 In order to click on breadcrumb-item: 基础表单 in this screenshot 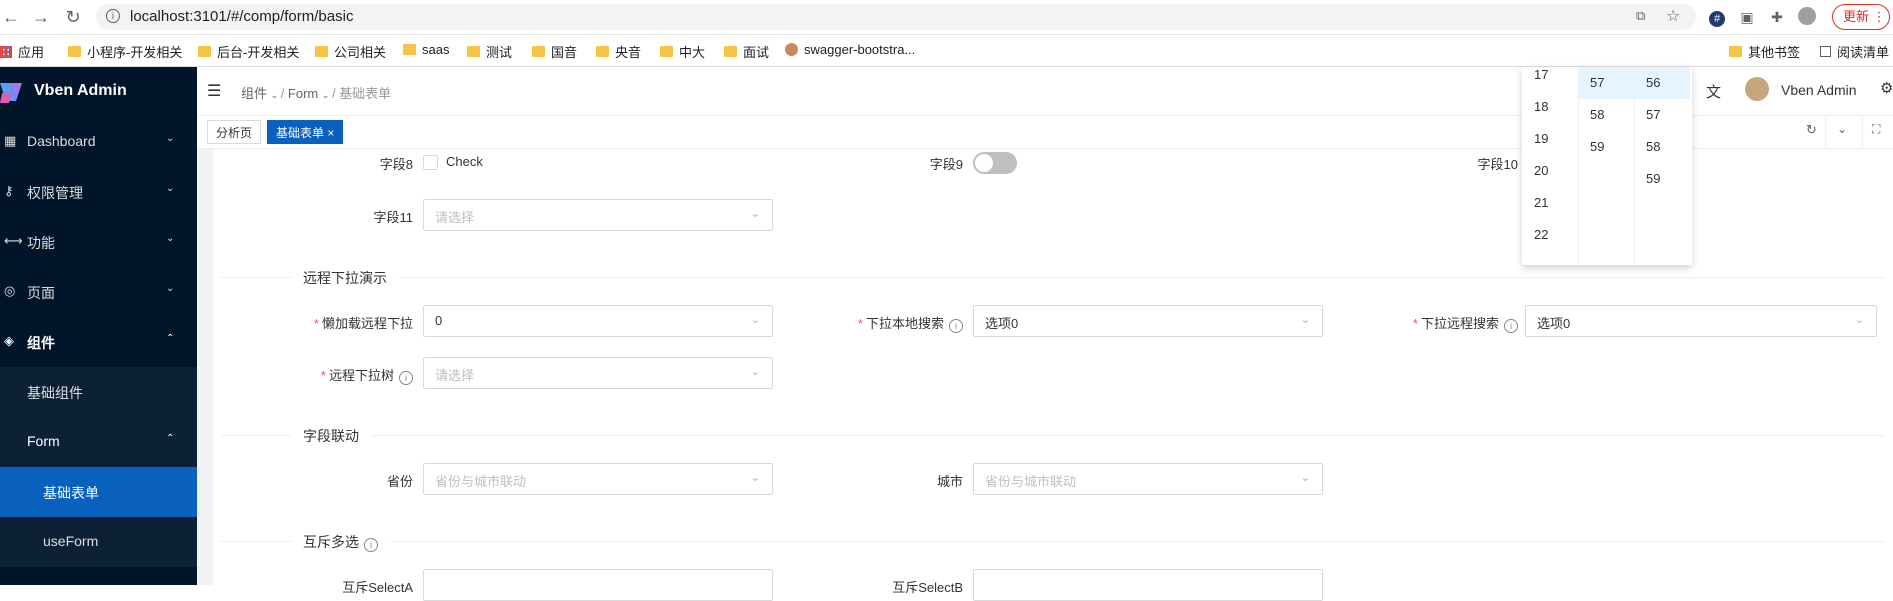, I will do `click(365, 93)`.